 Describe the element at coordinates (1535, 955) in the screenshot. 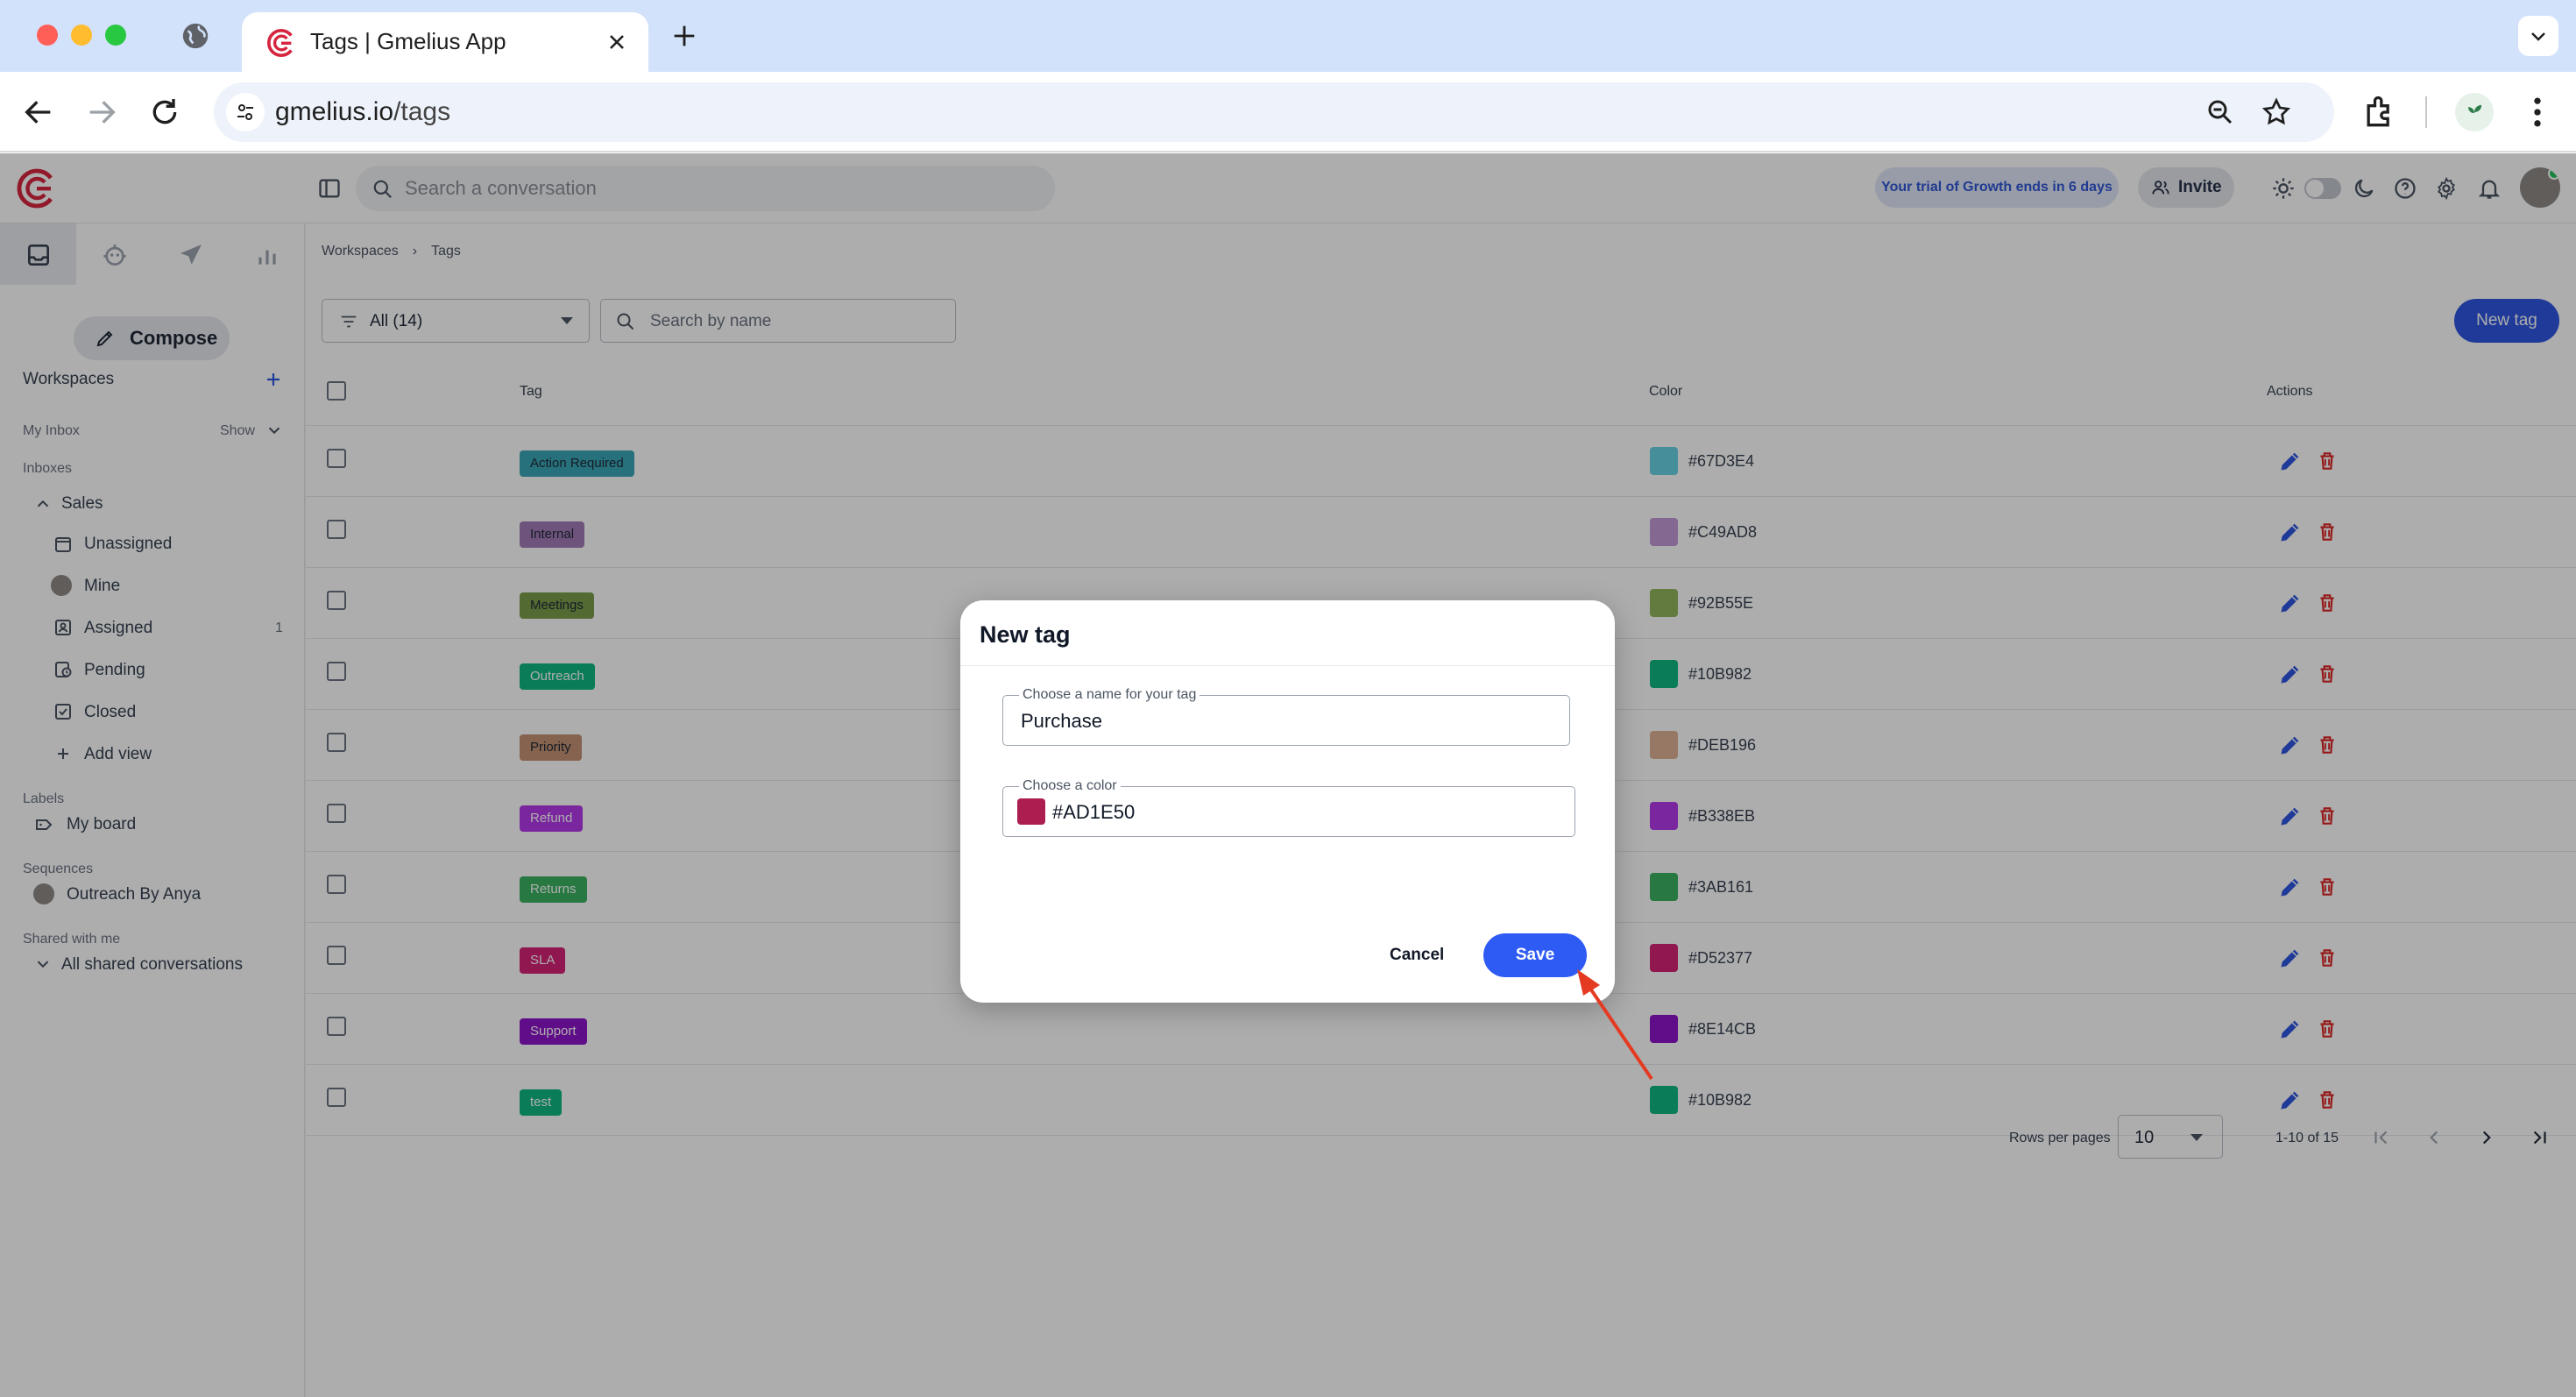

I see `save-button: Save` at that location.